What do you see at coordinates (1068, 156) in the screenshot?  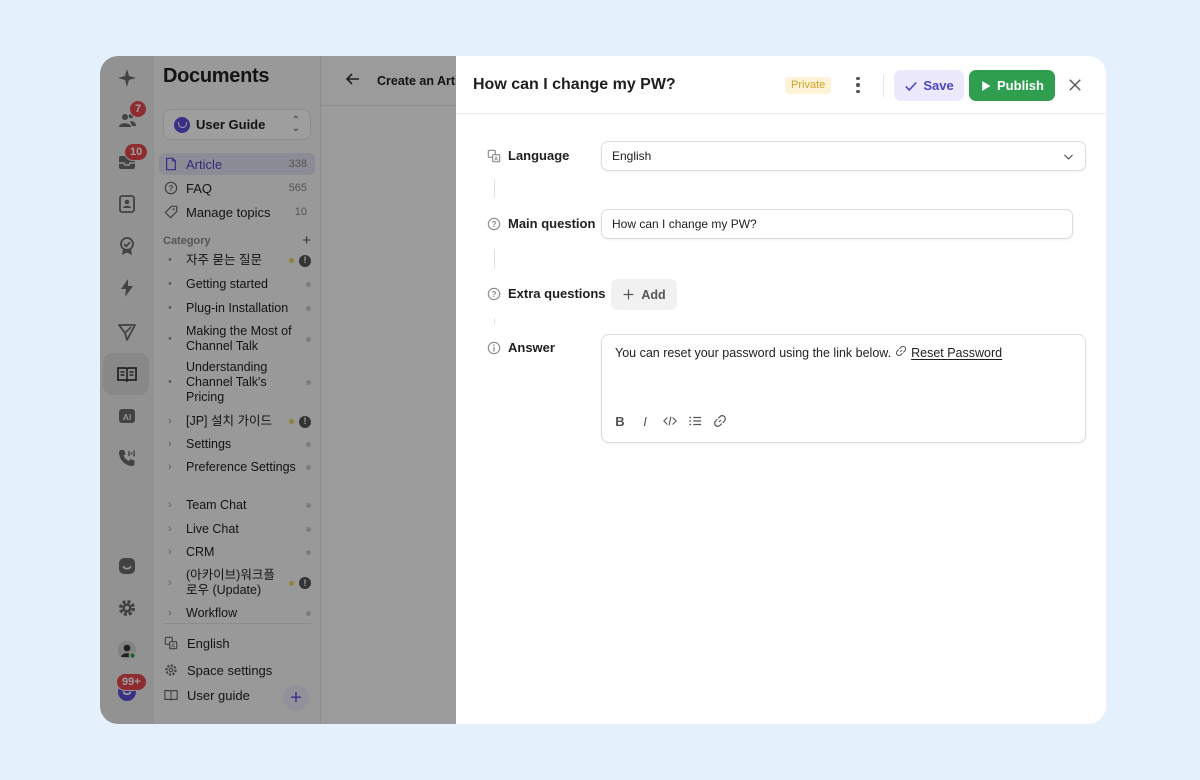 I see `chevron-down-icon` at bounding box center [1068, 156].